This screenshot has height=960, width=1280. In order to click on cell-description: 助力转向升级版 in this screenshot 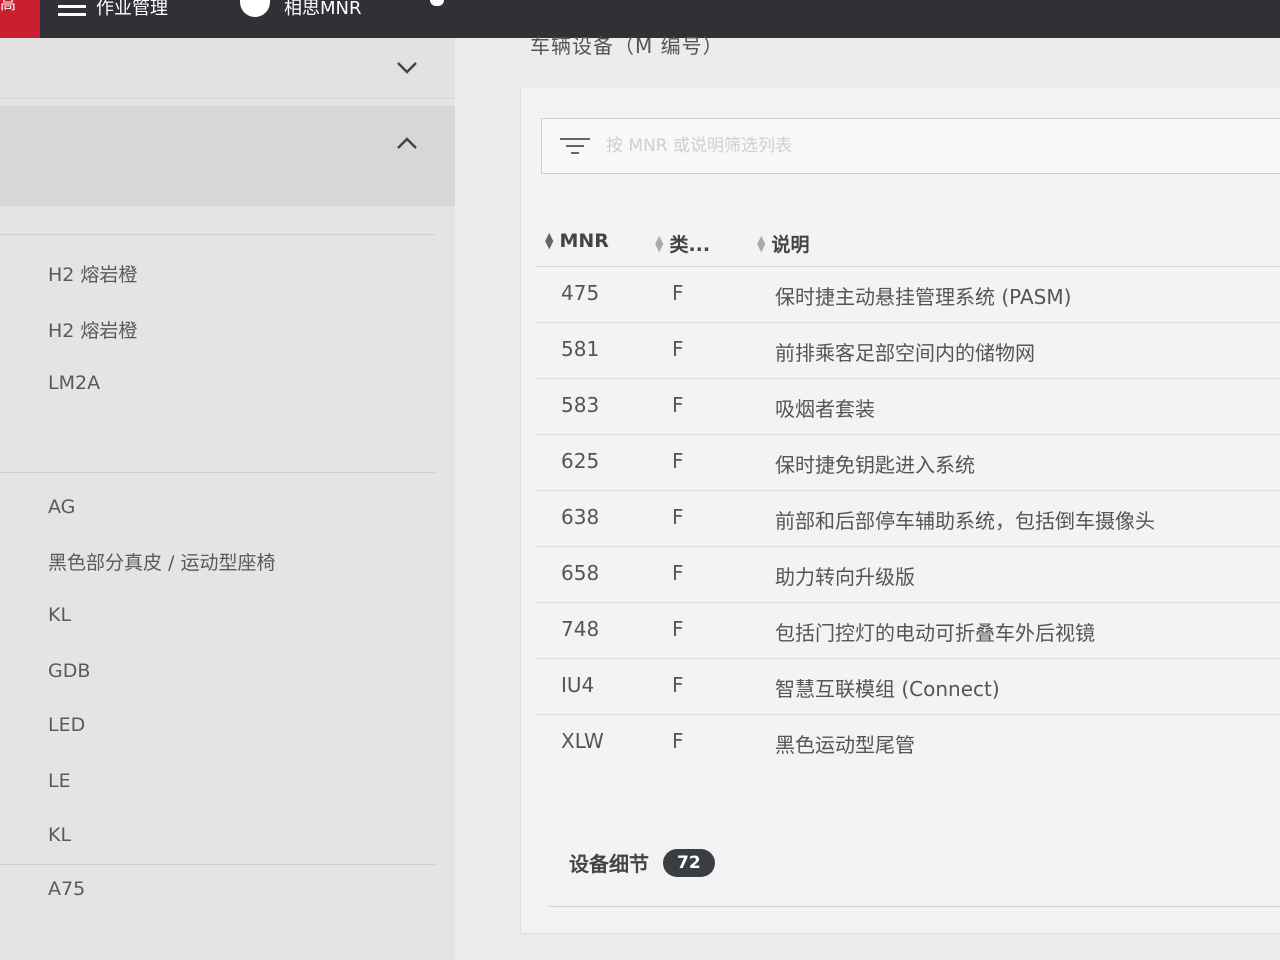, I will do `click(845, 577)`.